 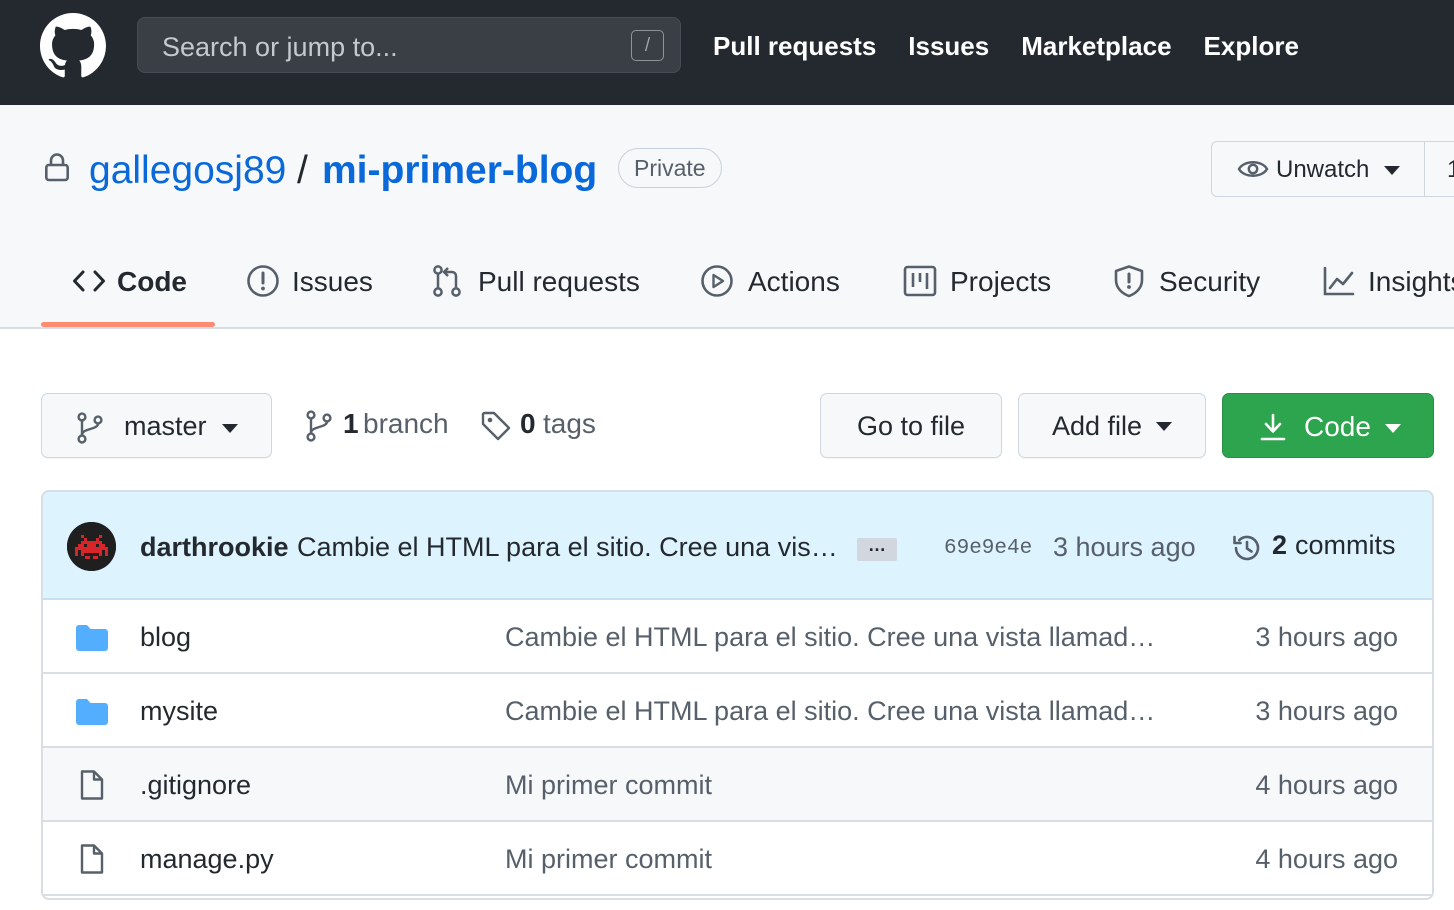 What do you see at coordinates (73, 46) in the screenshot?
I see `github-logo-icon` at bounding box center [73, 46].